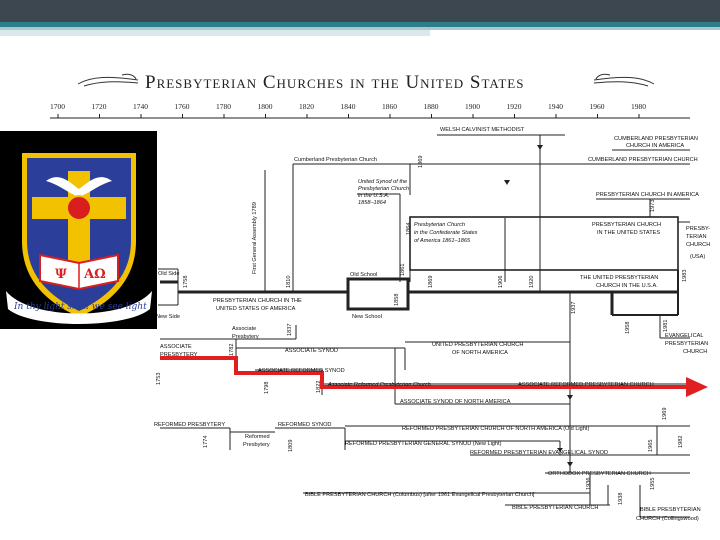 The height and width of the screenshot is (540, 720). What do you see at coordinates (383, 189) in the screenshot?
I see `label-united-synod-2: Presbyterian Church` at bounding box center [383, 189].